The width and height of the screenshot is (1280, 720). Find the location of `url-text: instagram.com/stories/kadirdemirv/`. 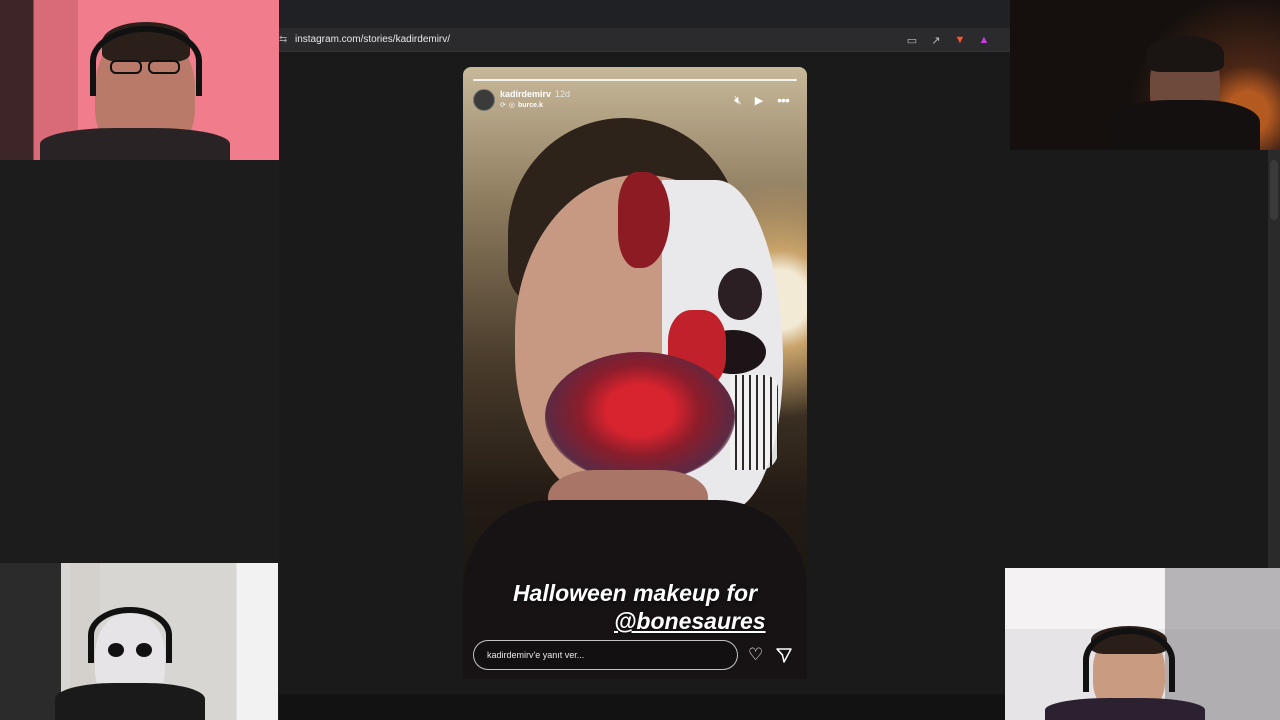

url-text: instagram.com/stories/kadirdemirv/ is located at coordinates (372, 39).